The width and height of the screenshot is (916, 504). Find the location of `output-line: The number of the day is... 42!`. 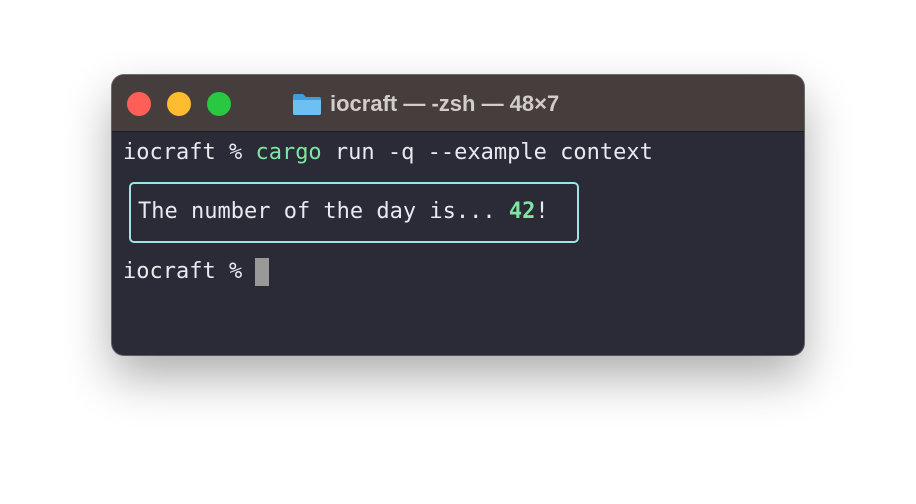

output-line: The number of the day is... 42! is located at coordinates (343, 212).